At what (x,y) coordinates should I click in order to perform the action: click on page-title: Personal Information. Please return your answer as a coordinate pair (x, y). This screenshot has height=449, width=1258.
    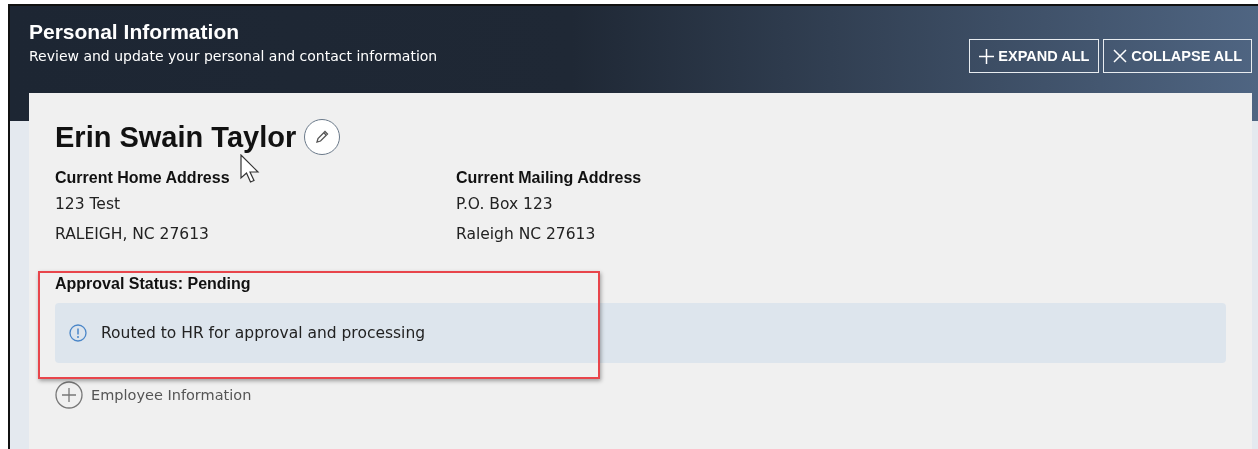
    Looking at the image, I should click on (135, 32).